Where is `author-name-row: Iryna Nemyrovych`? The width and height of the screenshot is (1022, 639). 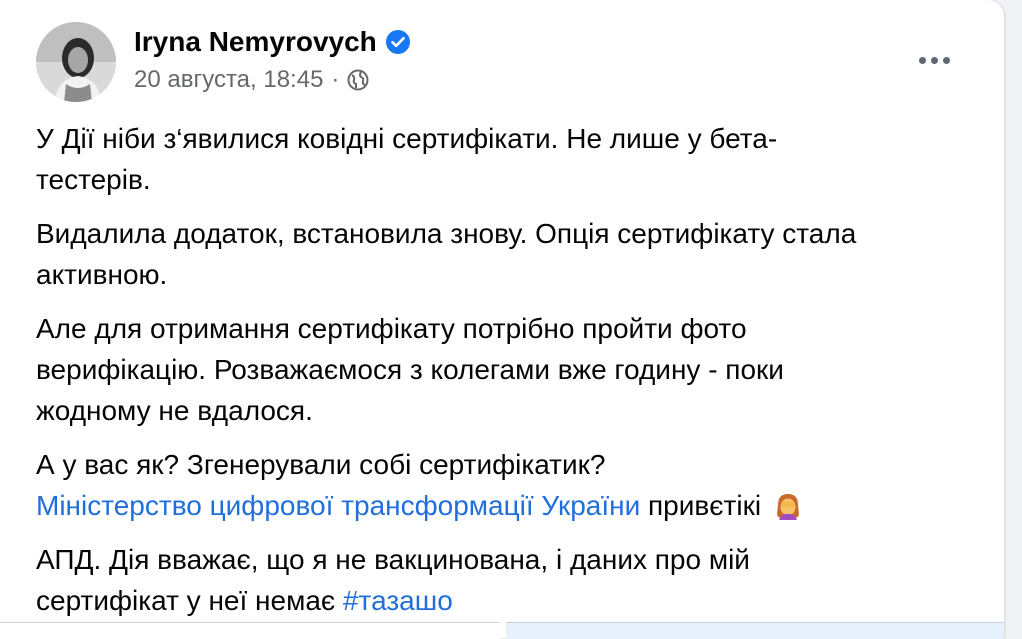
author-name-row: Iryna Nemyrovych is located at coordinates (272, 42).